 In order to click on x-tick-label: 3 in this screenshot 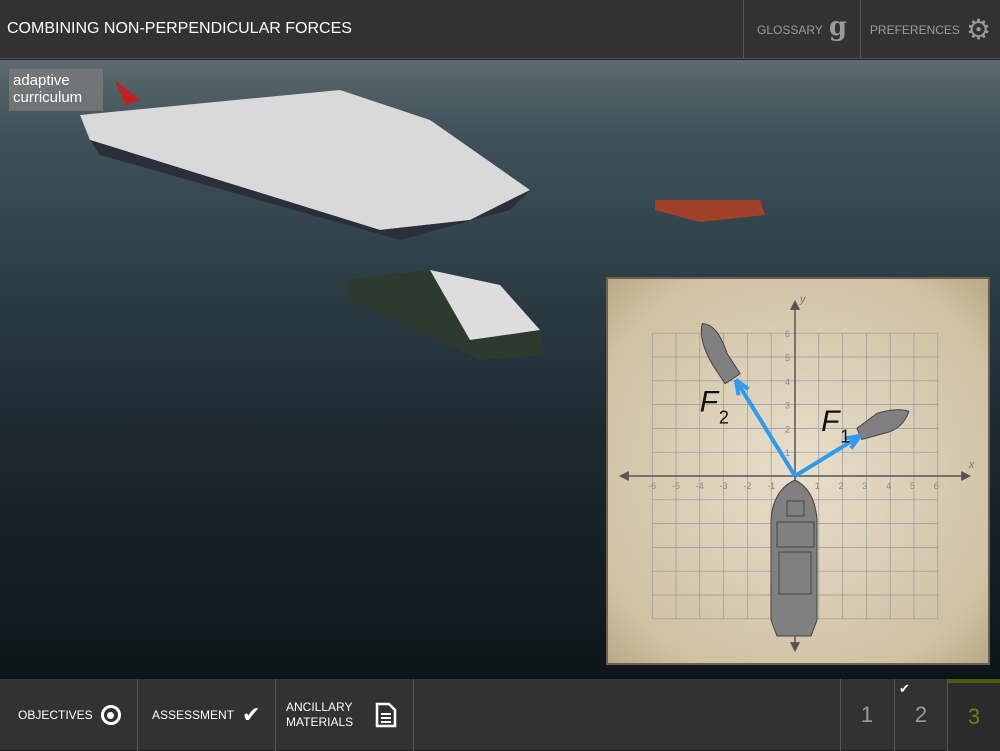, I will do `click(864, 486)`.